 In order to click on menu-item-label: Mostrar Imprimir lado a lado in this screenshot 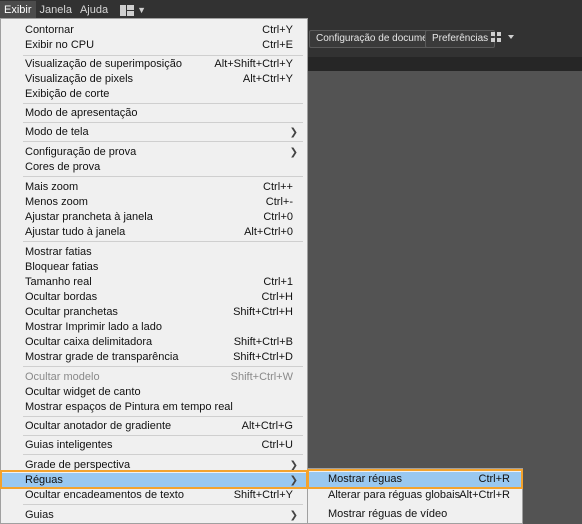, I will do `click(93, 327)`.